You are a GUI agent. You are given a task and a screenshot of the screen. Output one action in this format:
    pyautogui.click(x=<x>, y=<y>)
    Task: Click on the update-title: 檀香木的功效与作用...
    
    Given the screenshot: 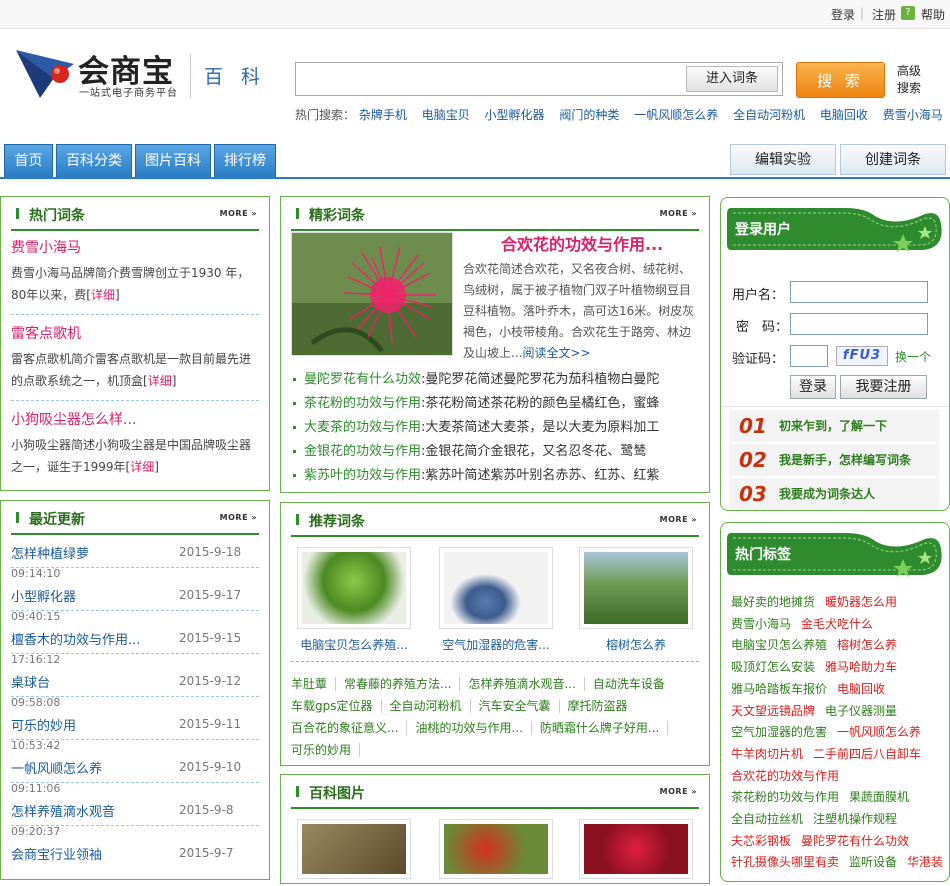 What is the action you would take?
    pyautogui.click(x=75, y=638)
    